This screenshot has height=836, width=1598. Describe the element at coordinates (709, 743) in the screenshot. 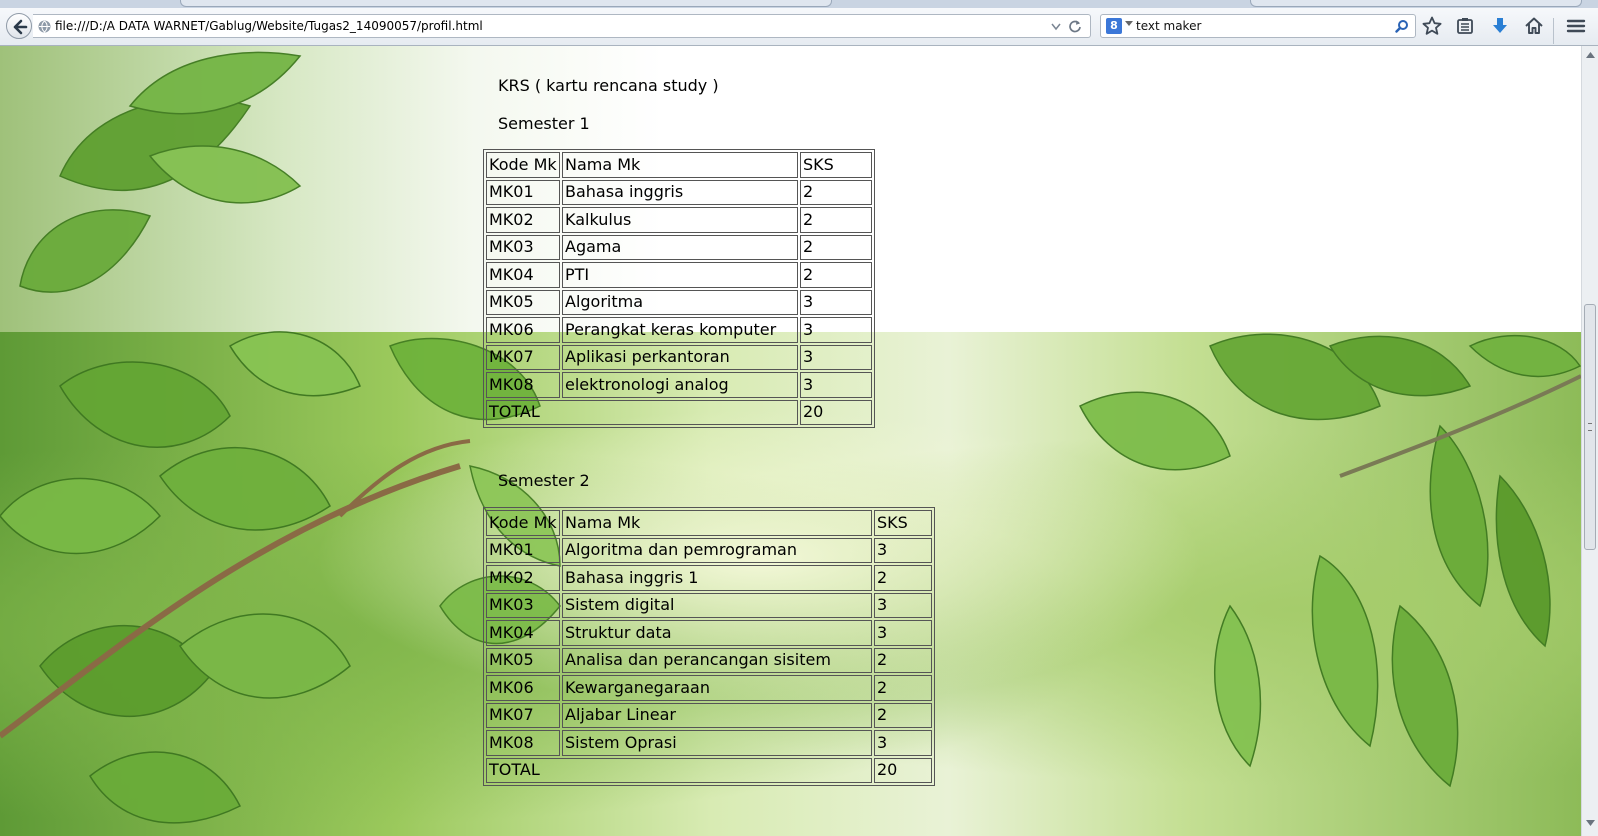

I see `table-row: MK08 Sistem Oprasi 3` at that location.